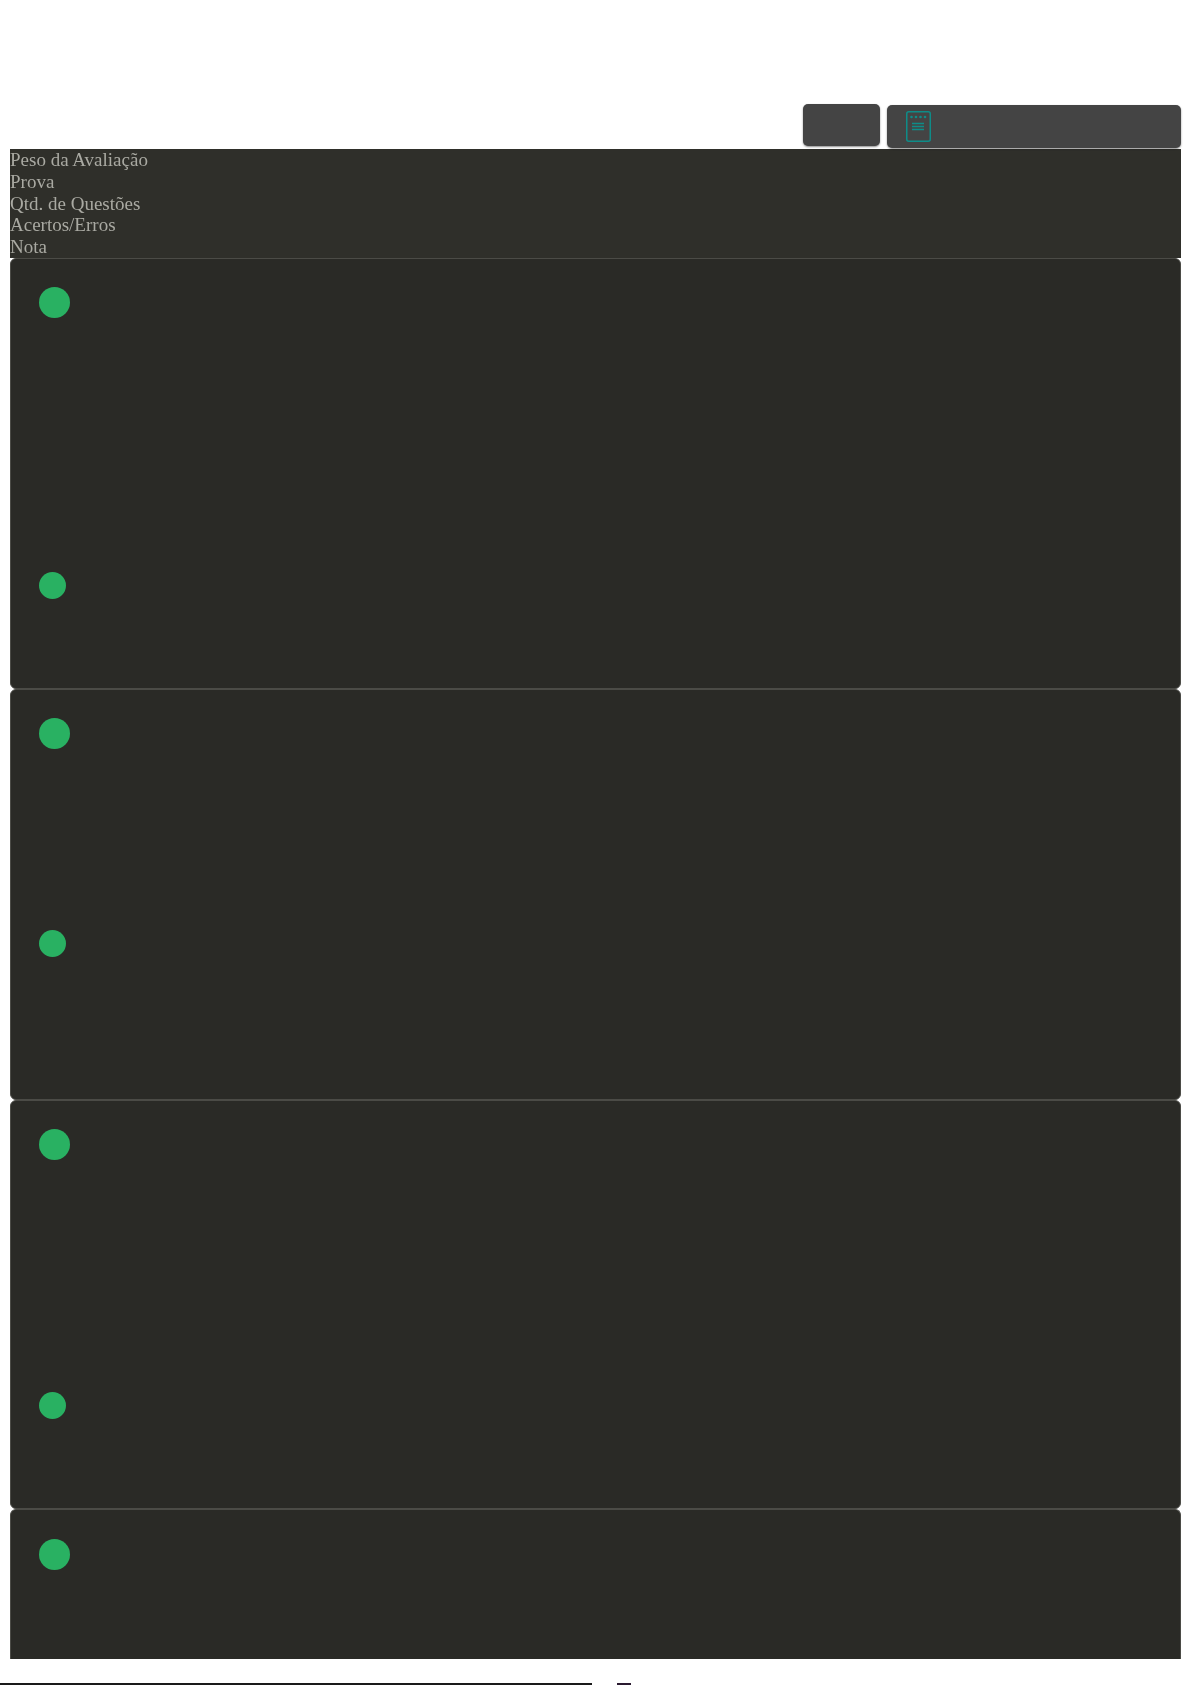 Image resolution: width=1191 pixels, height=1685 pixels. I want to click on header-label: Acertos/Erros, so click(63, 225).